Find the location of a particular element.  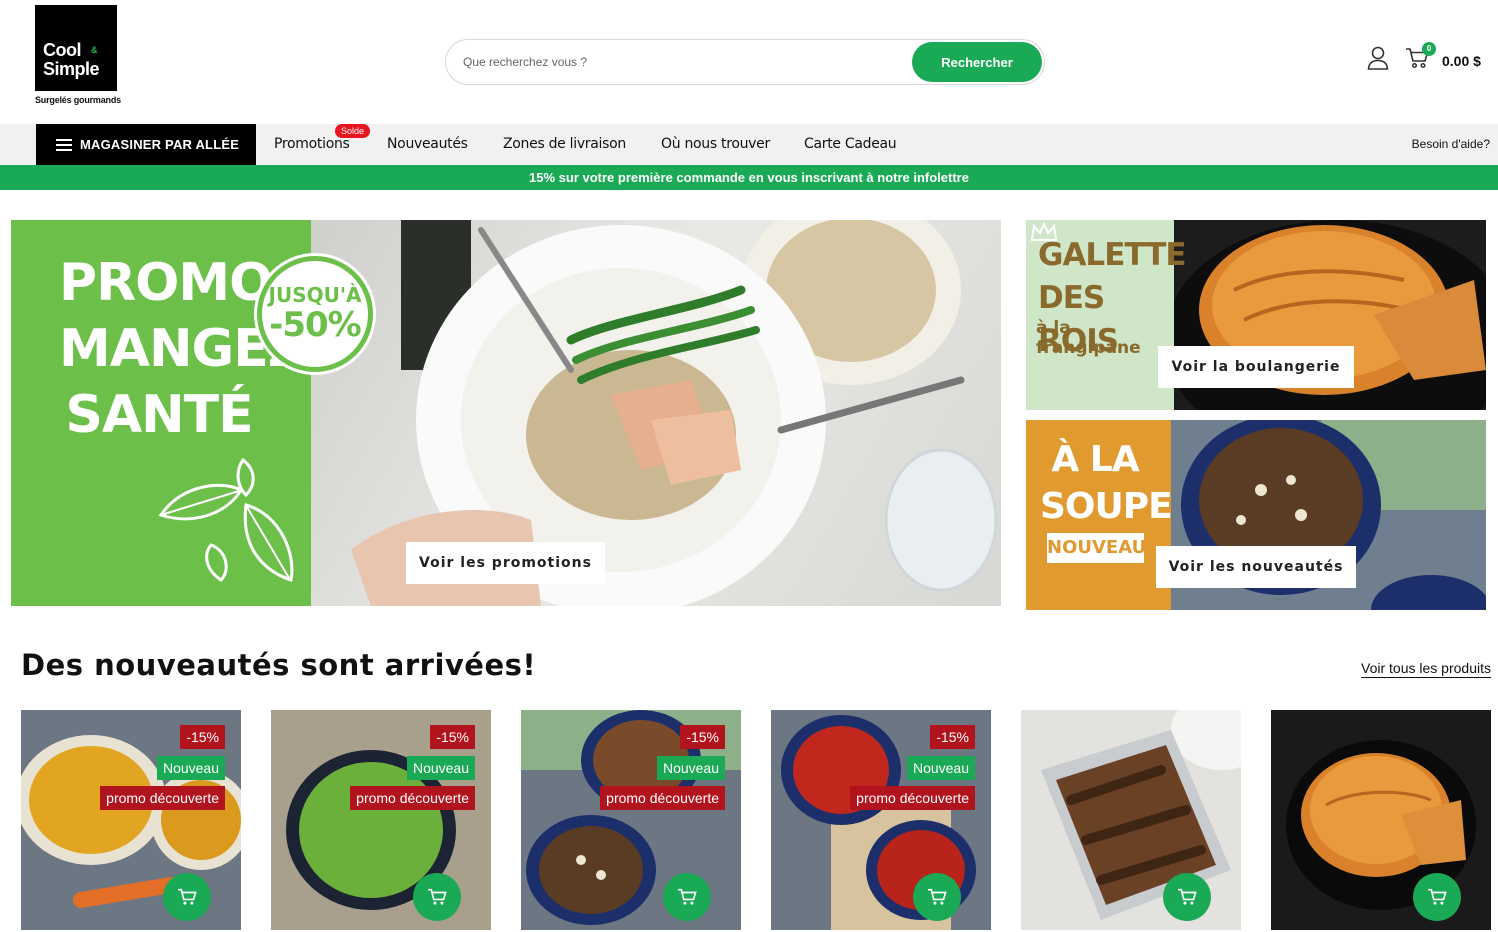

user-icon is located at coordinates (1378, 58).